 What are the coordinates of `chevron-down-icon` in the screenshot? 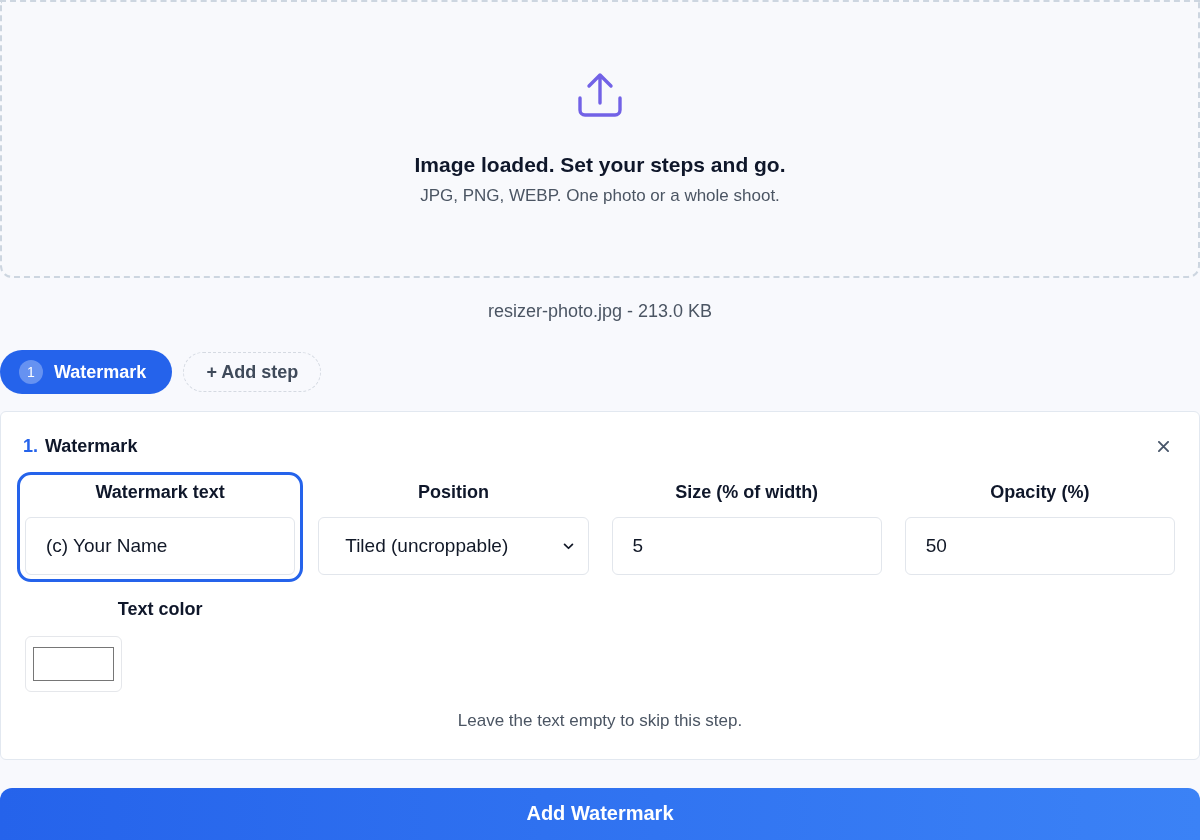 It's located at (568, 546).